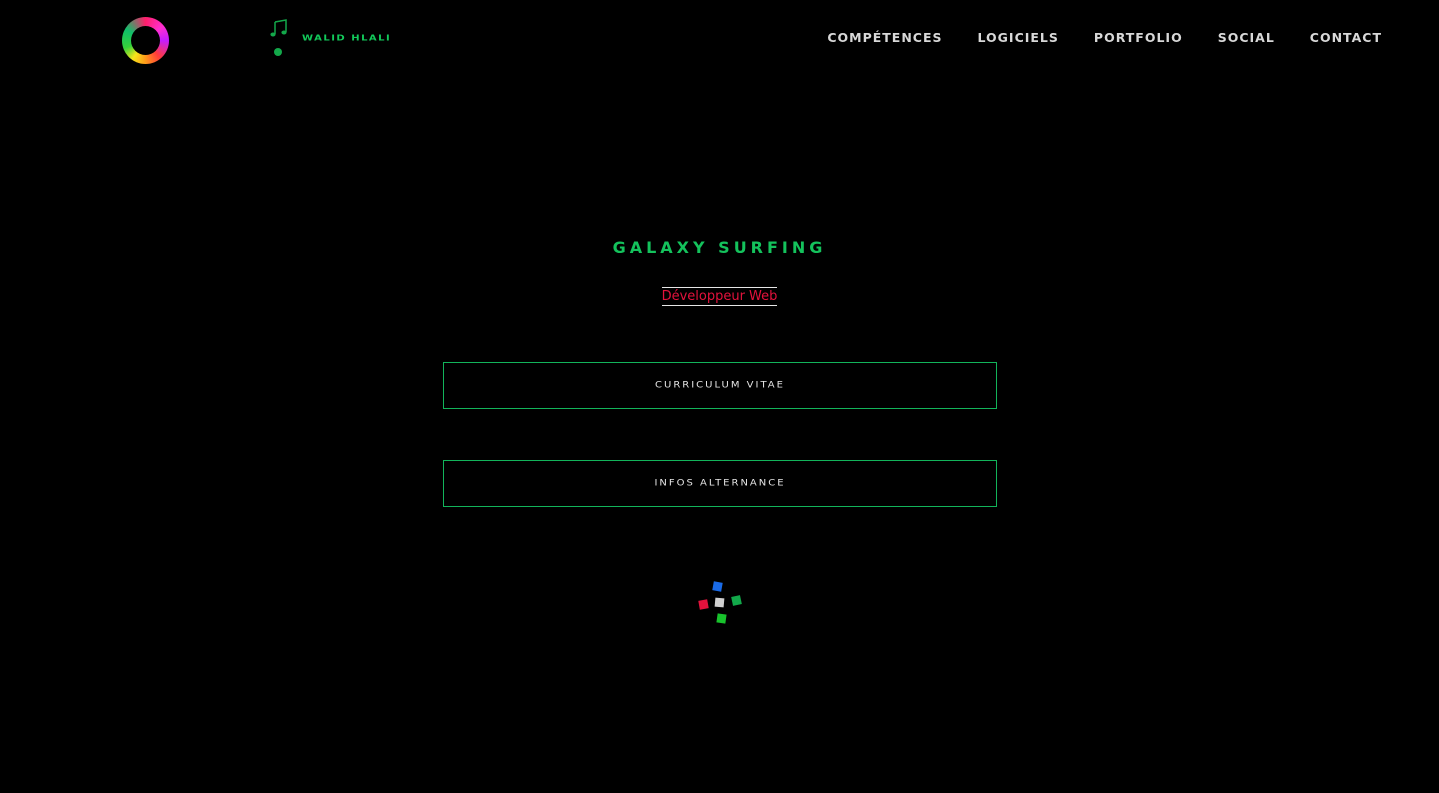 This screenshot has width=1439, height=793. I want to click on alternance-button: Infos Alternance, so click(720, 483).